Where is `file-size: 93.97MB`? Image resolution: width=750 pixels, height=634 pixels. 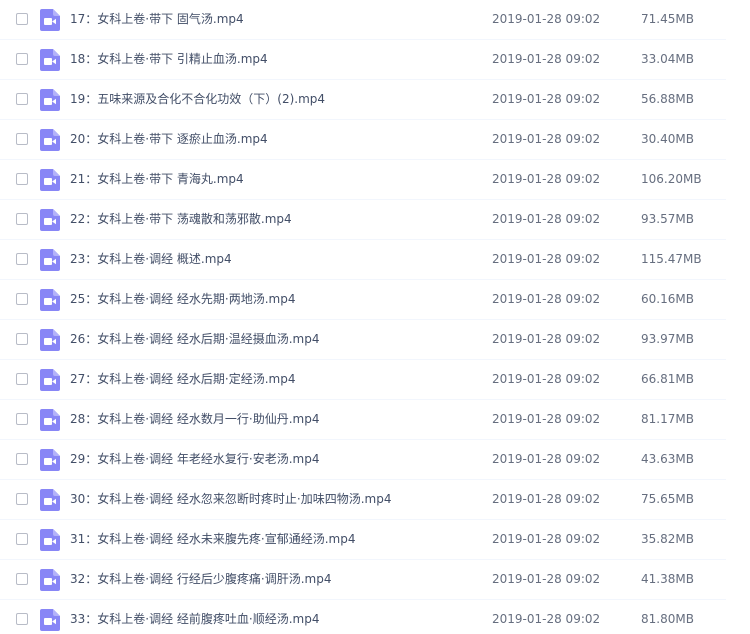 file-size: 93.97MB is located at coordinates (667, 339).